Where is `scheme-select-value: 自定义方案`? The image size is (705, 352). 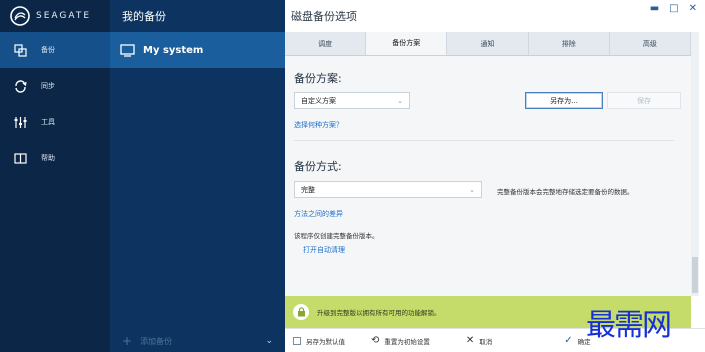
scheme-select-value: 自定义方案 is located at coordinates (318, 100).